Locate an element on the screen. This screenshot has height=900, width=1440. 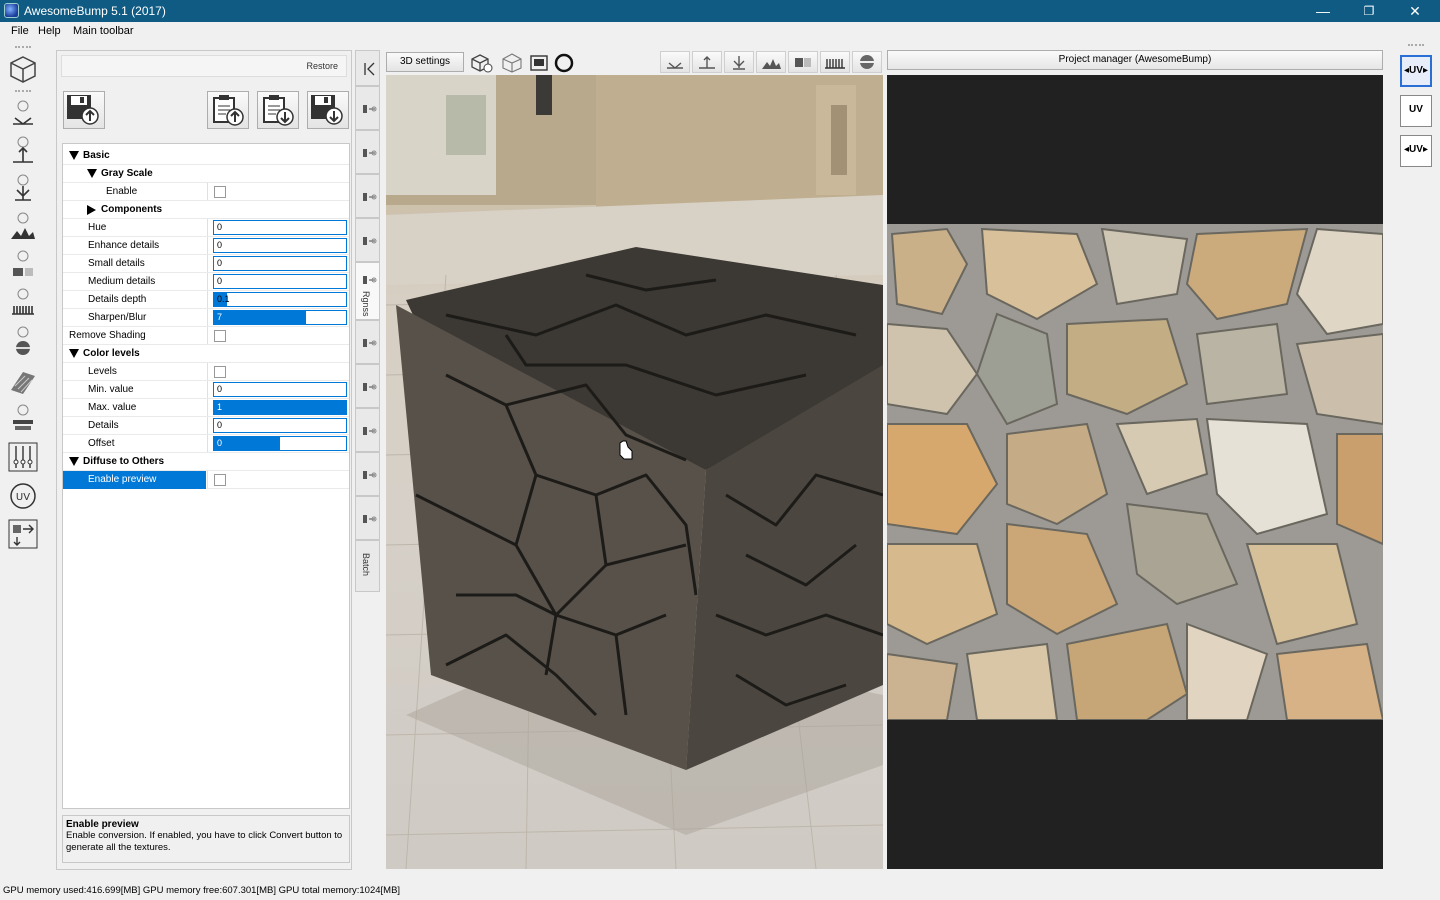
occlusion-view-icon is located at coordinates (803, 62).